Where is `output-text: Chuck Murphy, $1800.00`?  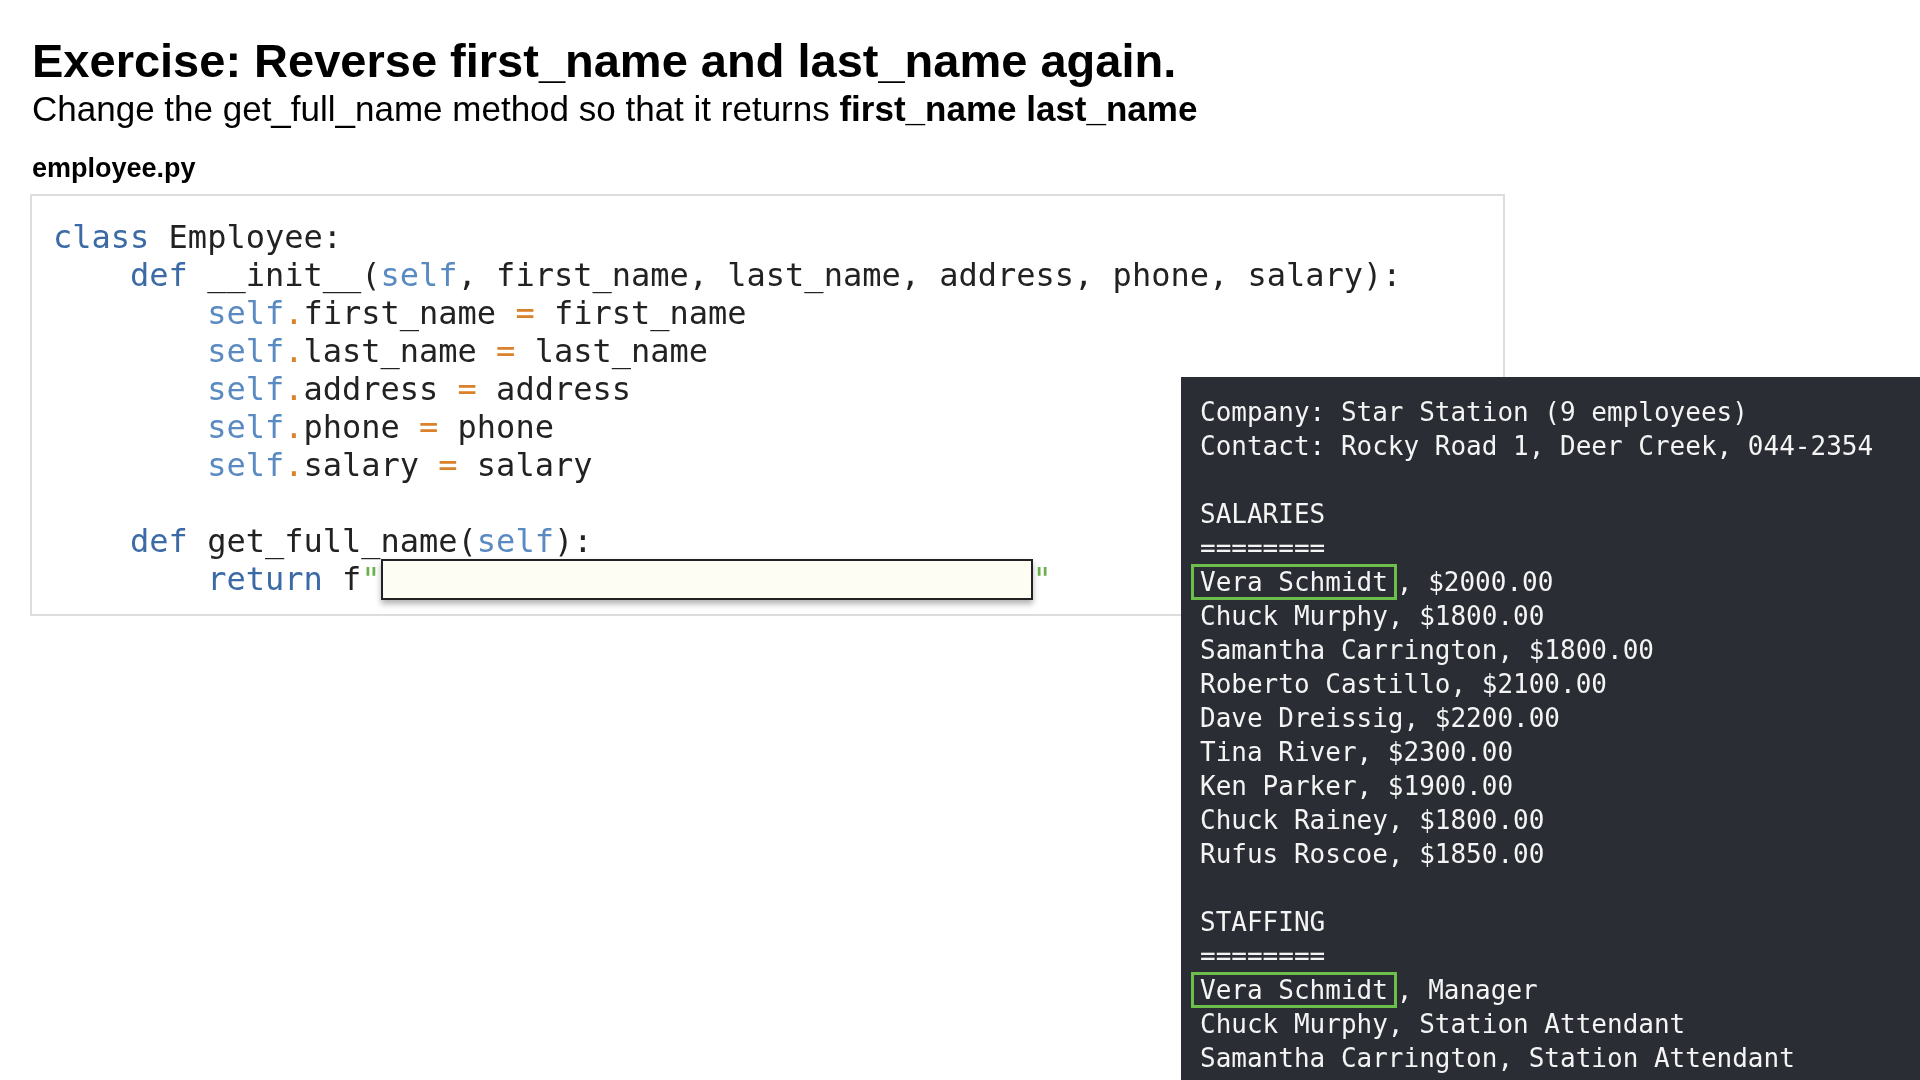 output-text: Chuck Murphy, $1800.00 is located at coordinates (1372, 616).